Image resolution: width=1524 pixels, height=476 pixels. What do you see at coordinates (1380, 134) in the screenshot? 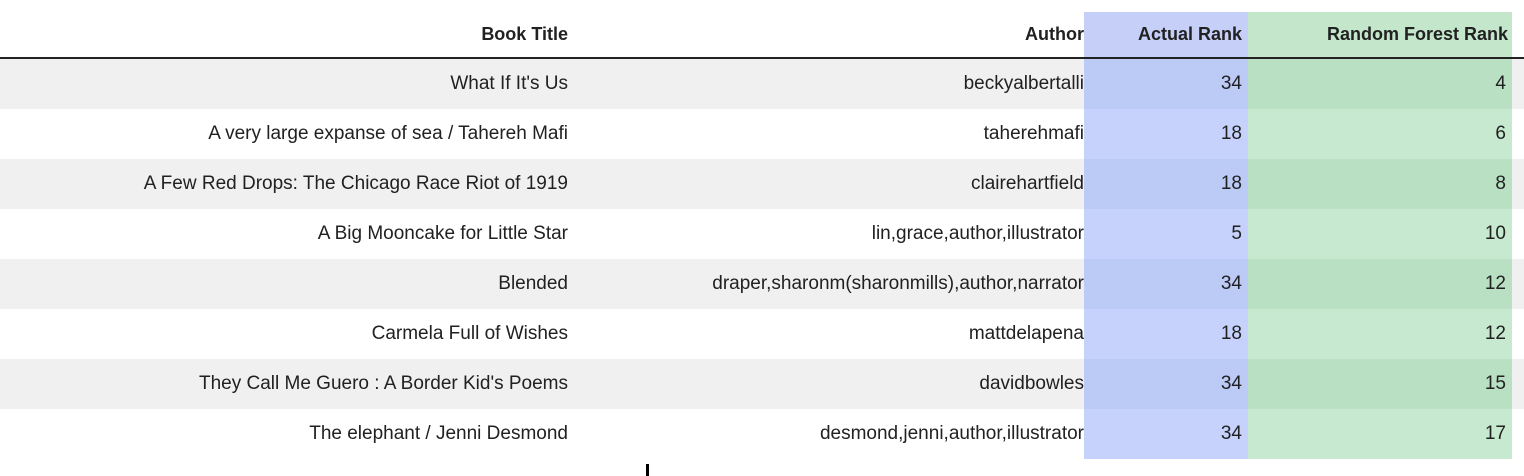
I see `random-forest-rank-cell: 6` at bounding box center [1380, 134].